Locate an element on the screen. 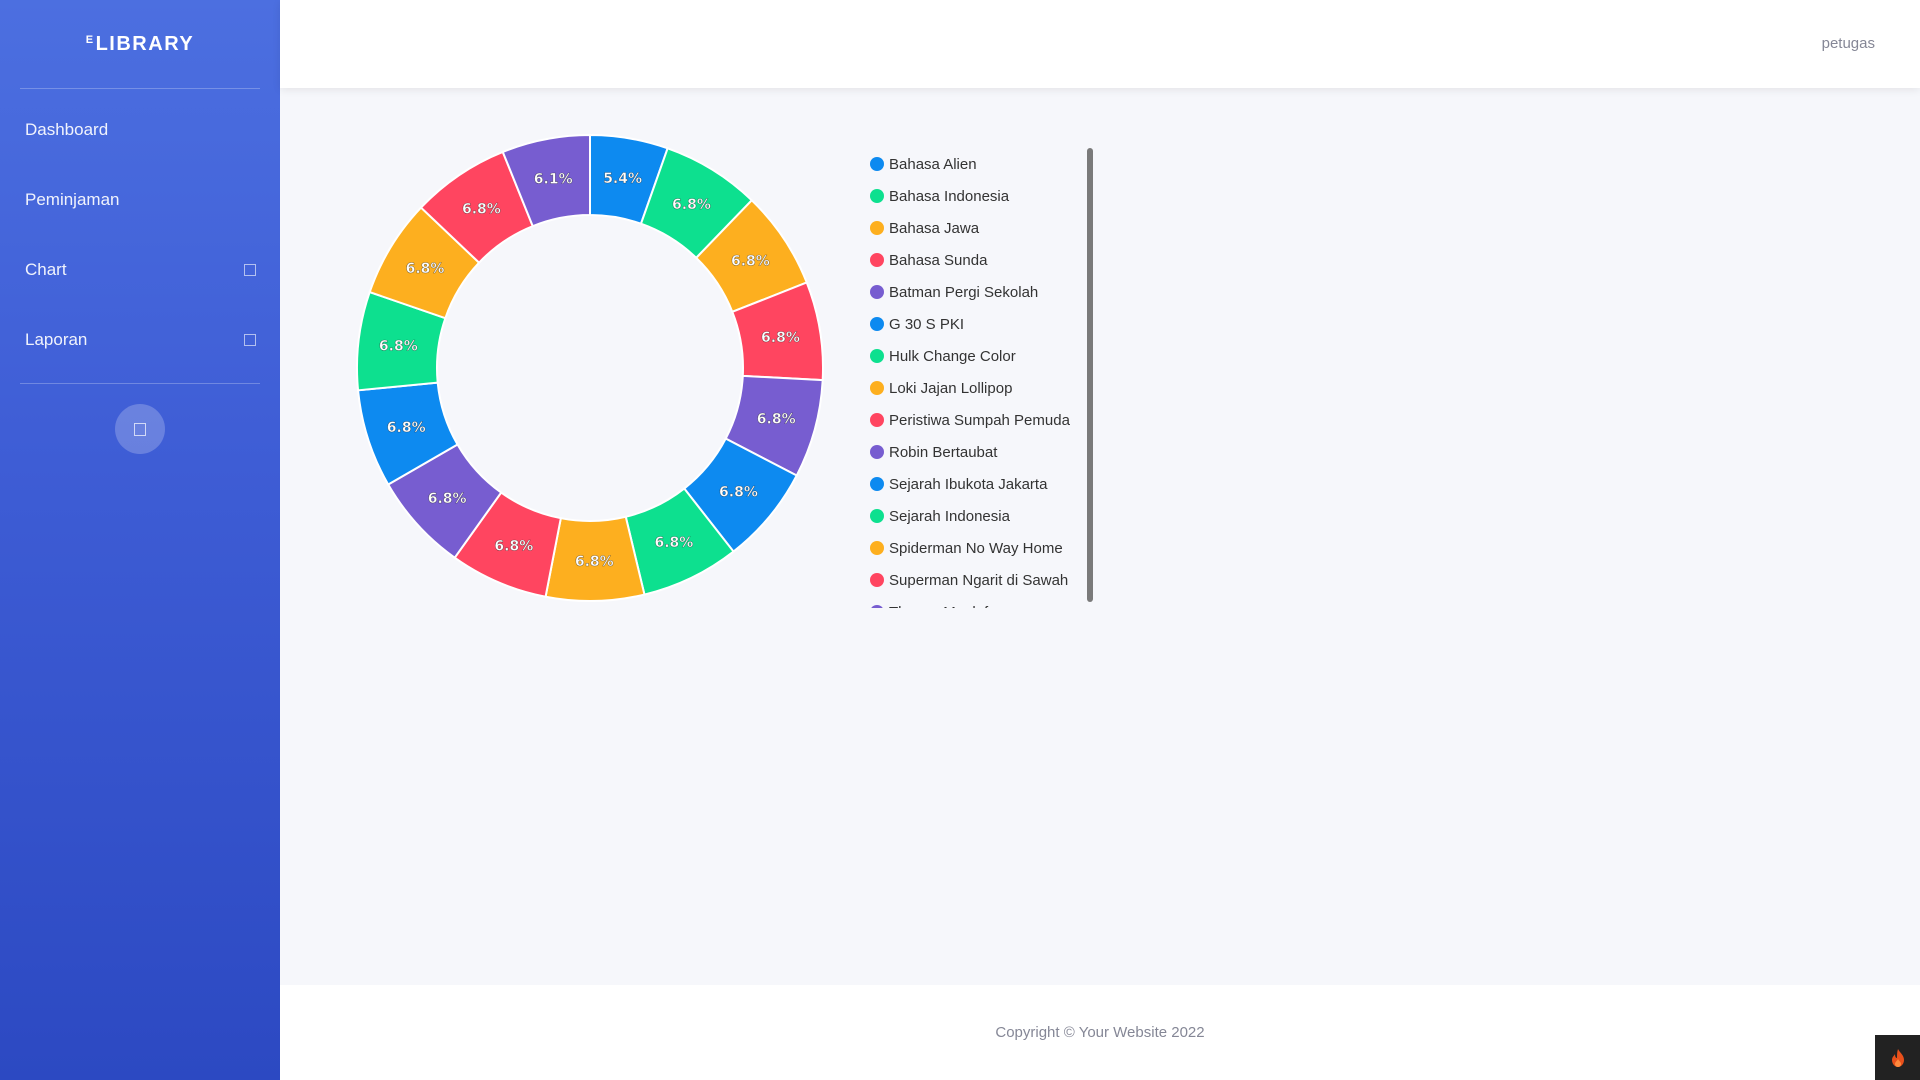 This screenshot has width=1920, height=1080. brand-text: LIBRARY is located at coordinates (145, 43).